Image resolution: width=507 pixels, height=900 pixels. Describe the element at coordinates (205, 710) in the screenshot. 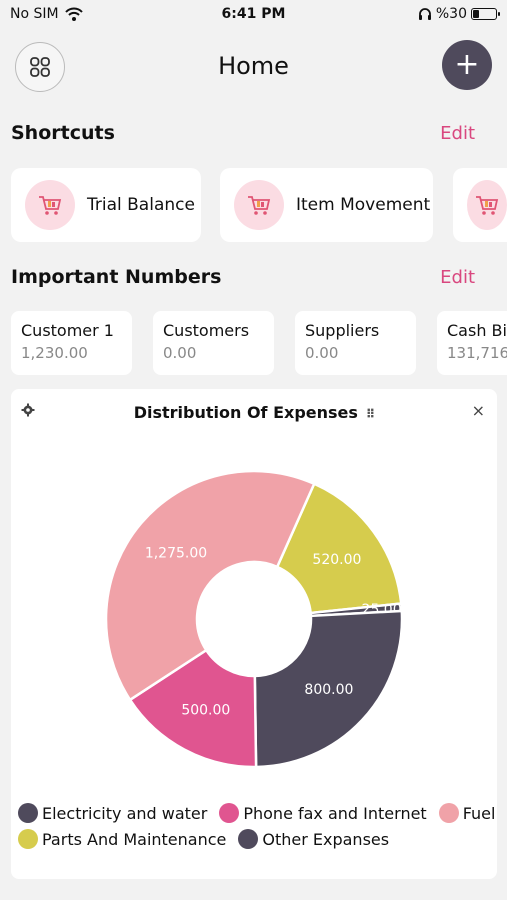

I see `donut-slice-label: 500.00` at that location.